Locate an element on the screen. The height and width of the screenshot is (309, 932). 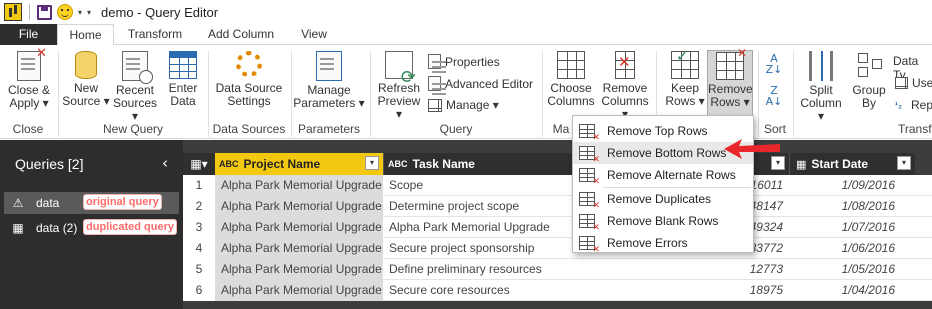
split-column-button: Split Column ▾ is located at coordinates (821, 87).